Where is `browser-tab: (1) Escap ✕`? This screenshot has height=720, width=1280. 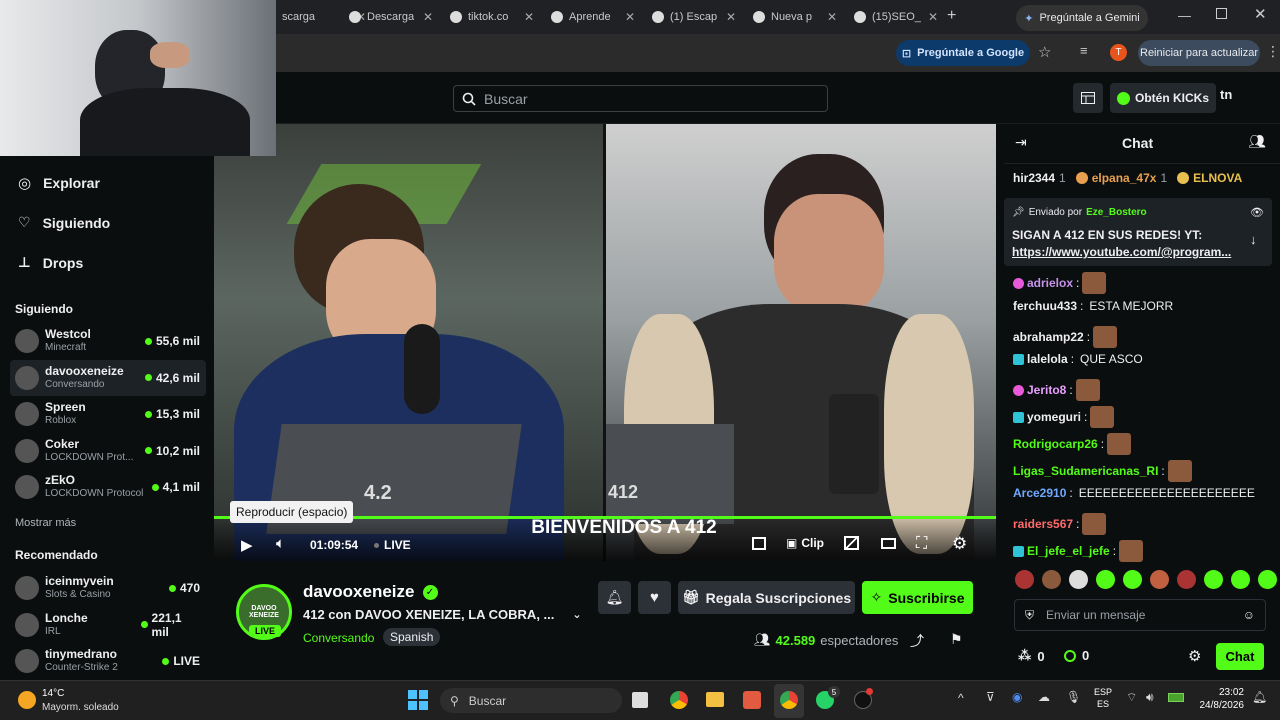 browser-tab: (1) Escap ✕ is located at coordinates (691, 17).